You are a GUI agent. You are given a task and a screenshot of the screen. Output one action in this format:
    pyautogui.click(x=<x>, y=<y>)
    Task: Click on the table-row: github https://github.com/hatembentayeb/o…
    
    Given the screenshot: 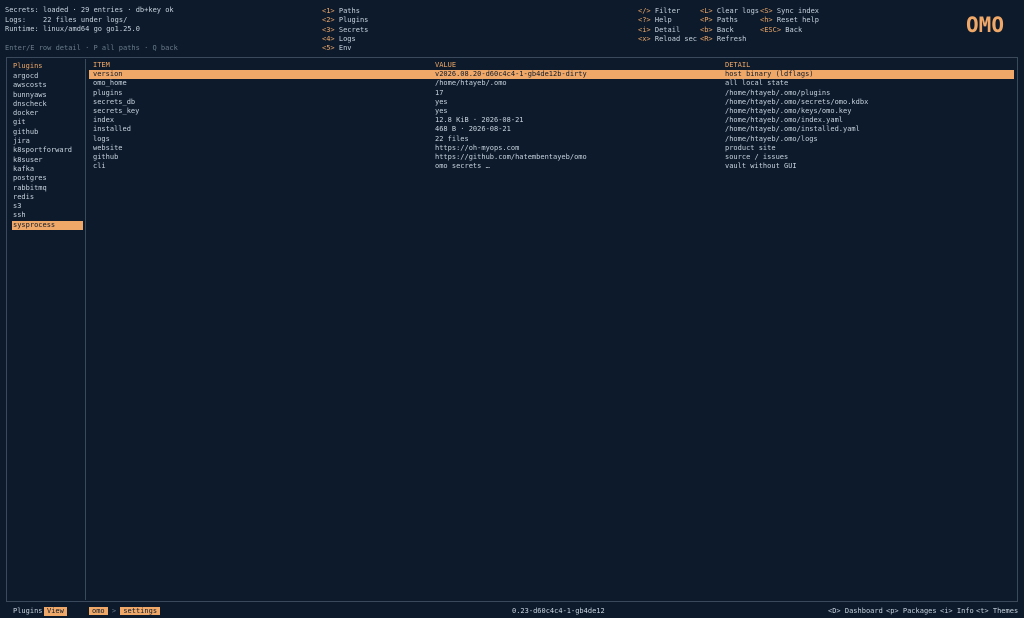 What is the action you would take?
    pyautogui.click(x=551, y=157)
    